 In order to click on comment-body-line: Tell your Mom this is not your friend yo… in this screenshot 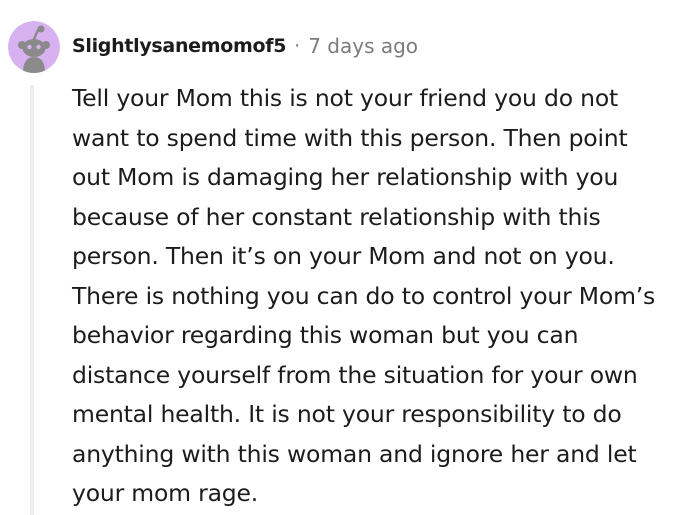, I will do `click(345, 98)`.